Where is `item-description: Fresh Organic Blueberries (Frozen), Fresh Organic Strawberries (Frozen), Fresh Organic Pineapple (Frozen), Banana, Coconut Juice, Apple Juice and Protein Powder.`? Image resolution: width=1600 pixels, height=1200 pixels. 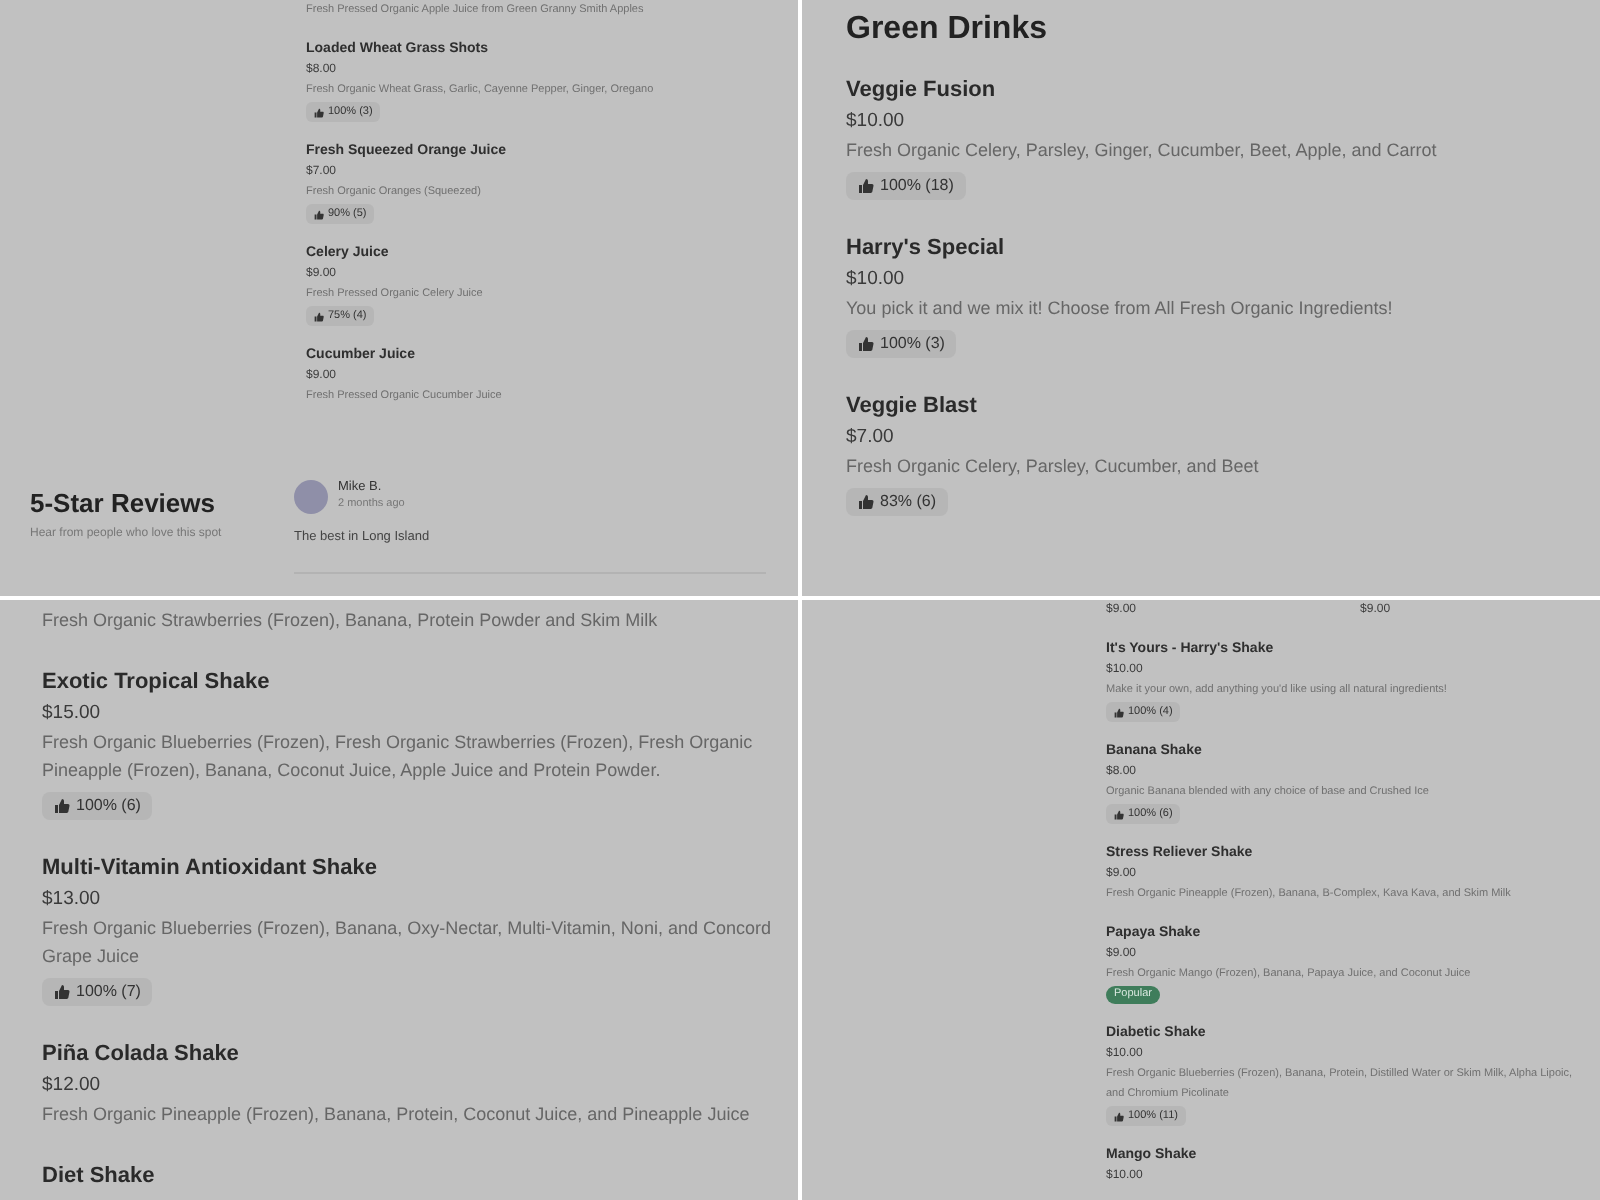
item-description: Fresh Organic Blueberries (Frozen), Fresh Organic Strawberries (Frozen), Fresh Organic Pineapple (Frozen), Banana, Coconut Juice, Apple Juice and Protein Powder. is located at coordinates (398, 757).